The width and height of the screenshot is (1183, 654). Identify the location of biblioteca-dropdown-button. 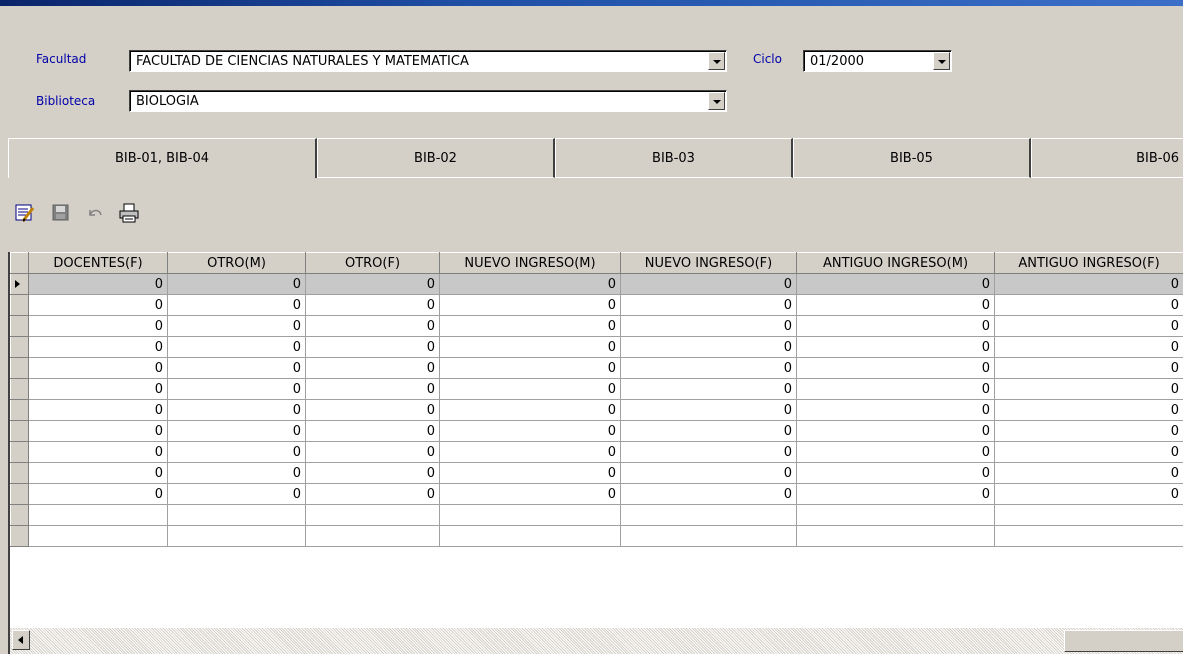
(716, 101).